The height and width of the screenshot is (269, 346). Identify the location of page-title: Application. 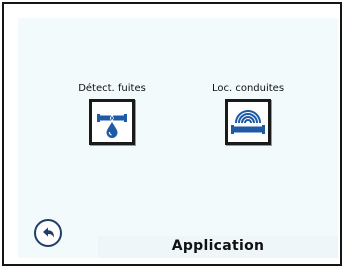
(218, 246).